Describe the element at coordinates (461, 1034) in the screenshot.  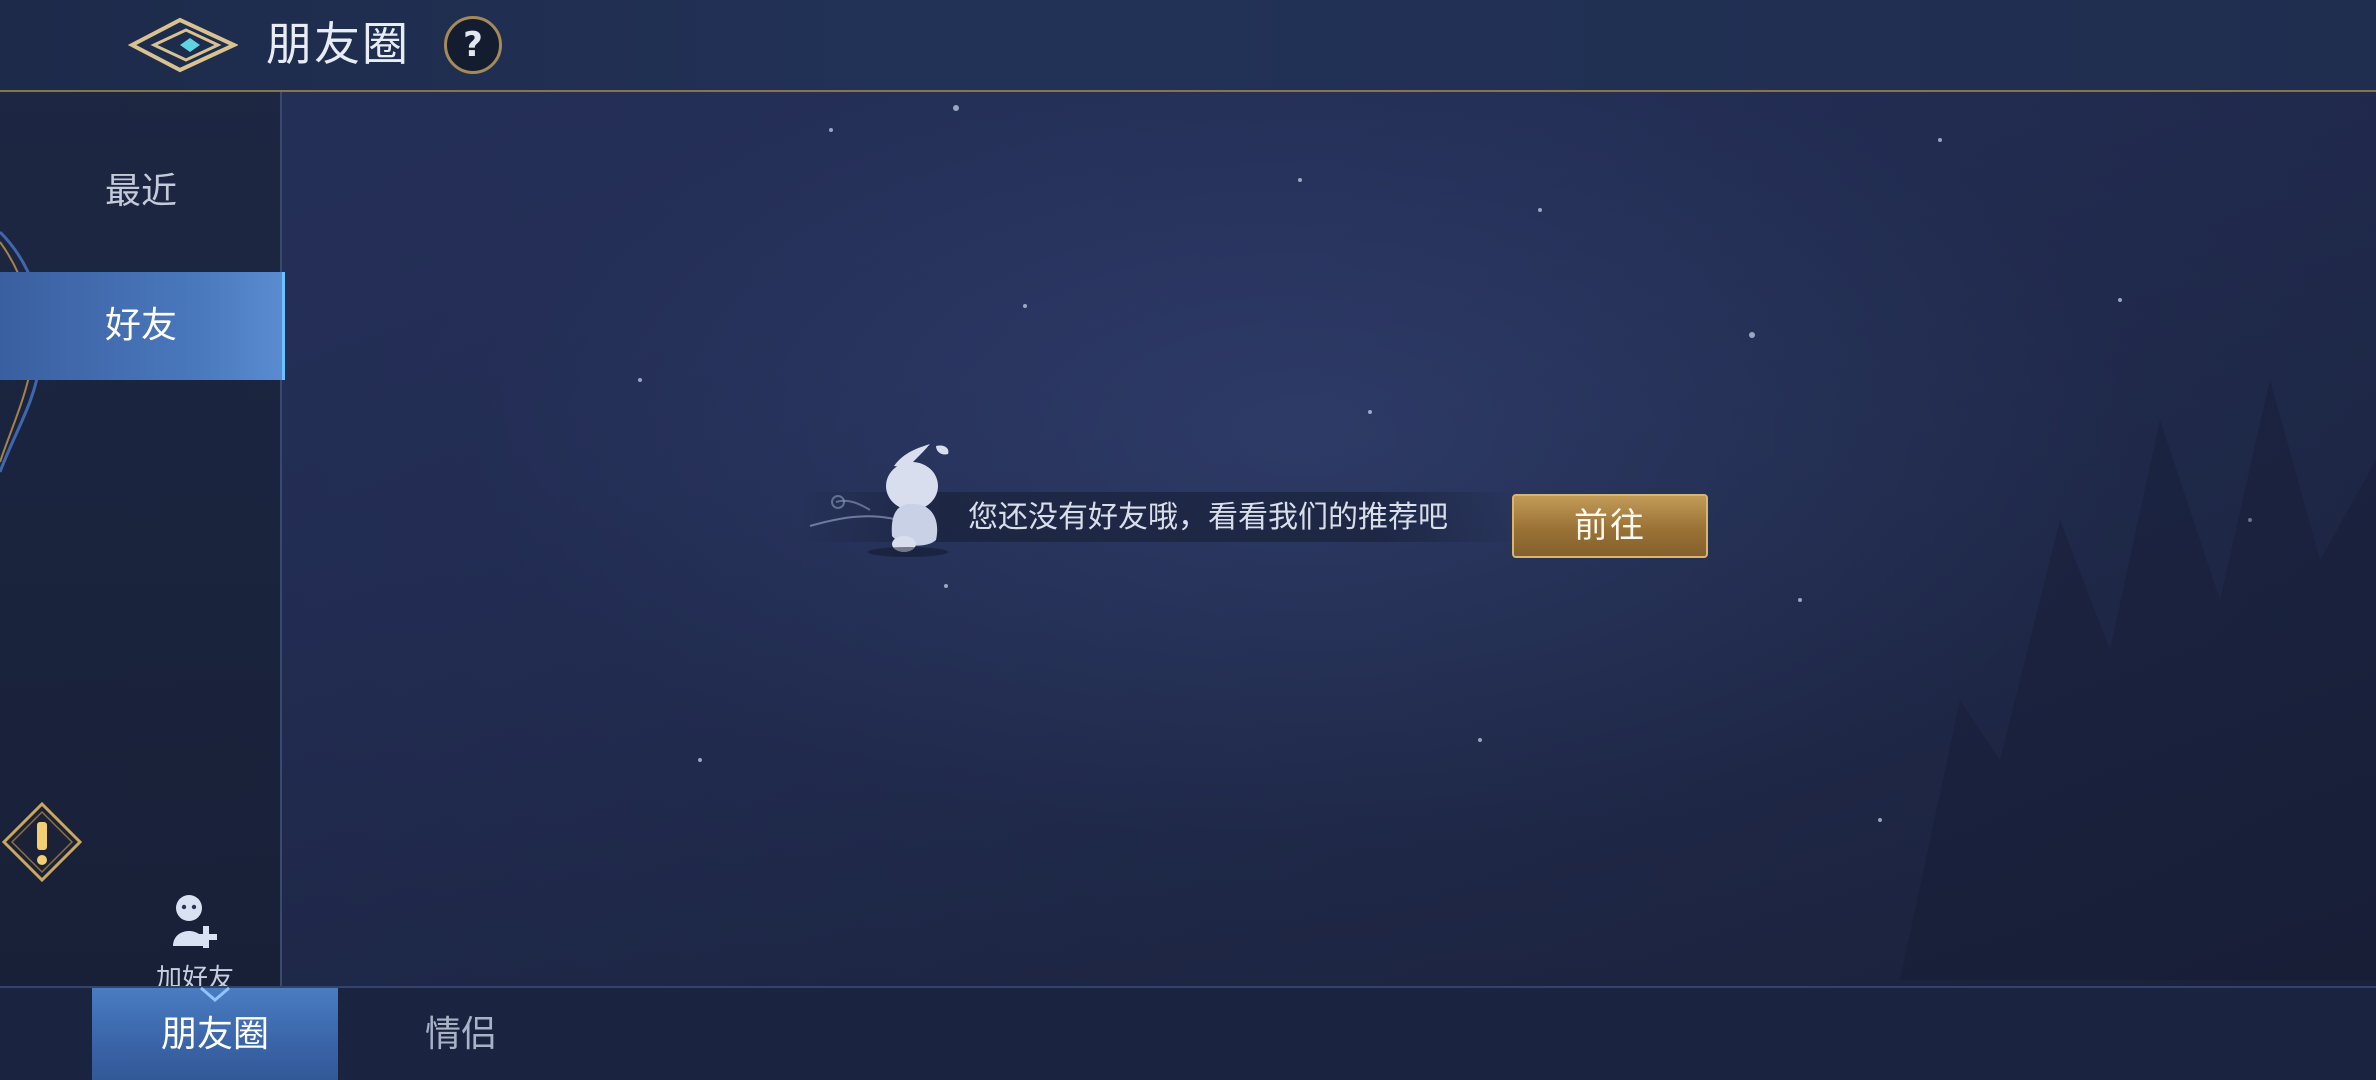
I see `tab-couple: 情侣` at that location.